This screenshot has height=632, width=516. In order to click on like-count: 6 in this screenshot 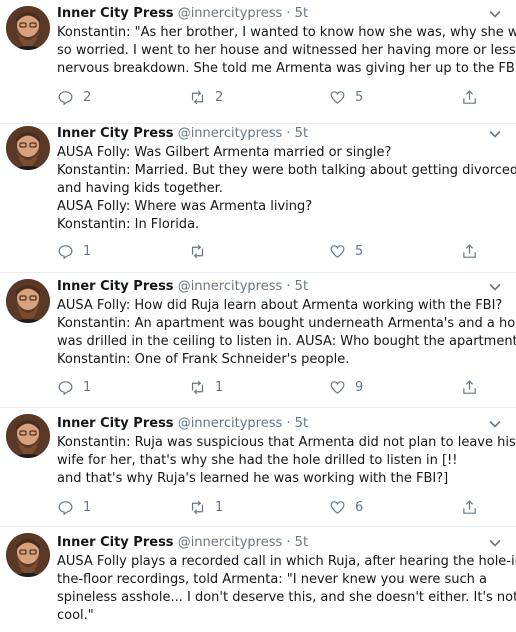, I will do `click(359, 507)`.